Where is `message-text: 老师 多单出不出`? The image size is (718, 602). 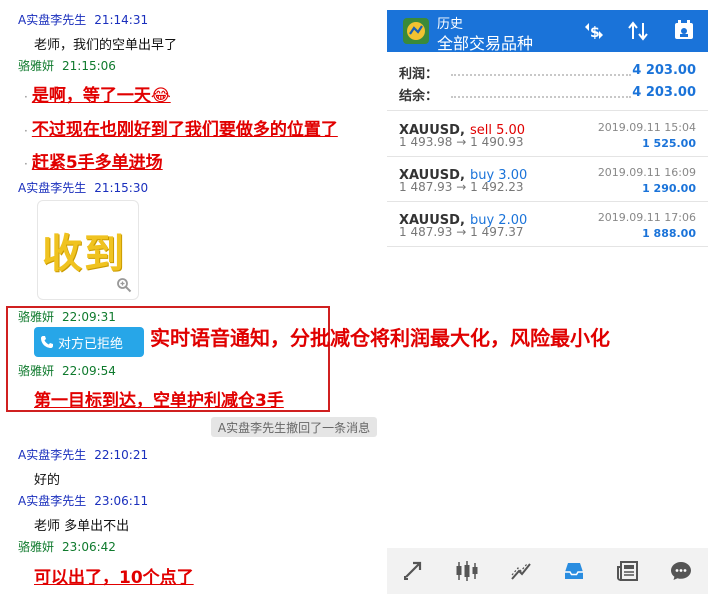 message-text: 老师 多单出不出 is located at coordinates (82, 526).